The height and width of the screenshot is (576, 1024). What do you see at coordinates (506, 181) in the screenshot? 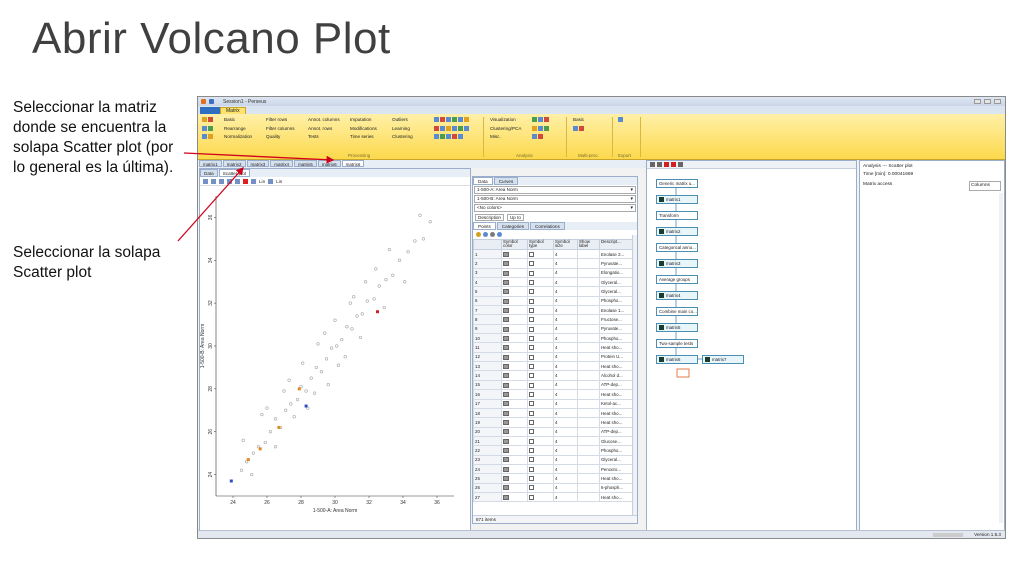
I see `tab-curves: Curves` at bounding box center [506, 181].